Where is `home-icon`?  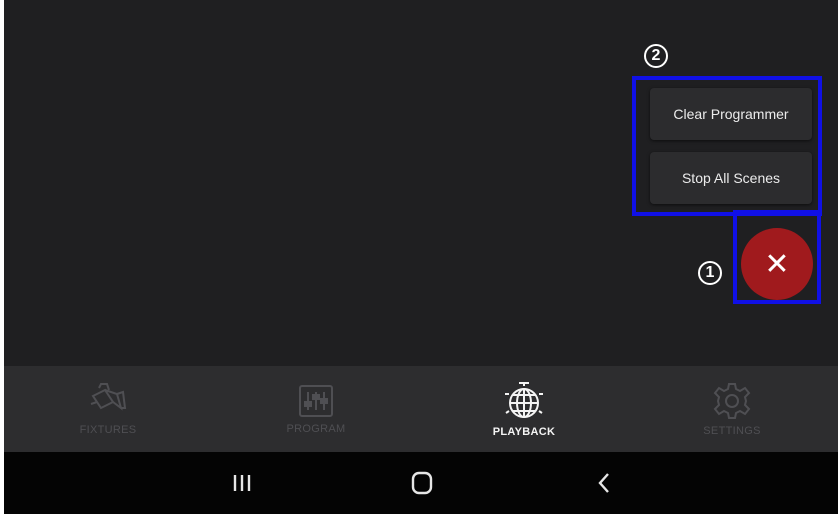 home-icon is located at coordinates (422, 483).